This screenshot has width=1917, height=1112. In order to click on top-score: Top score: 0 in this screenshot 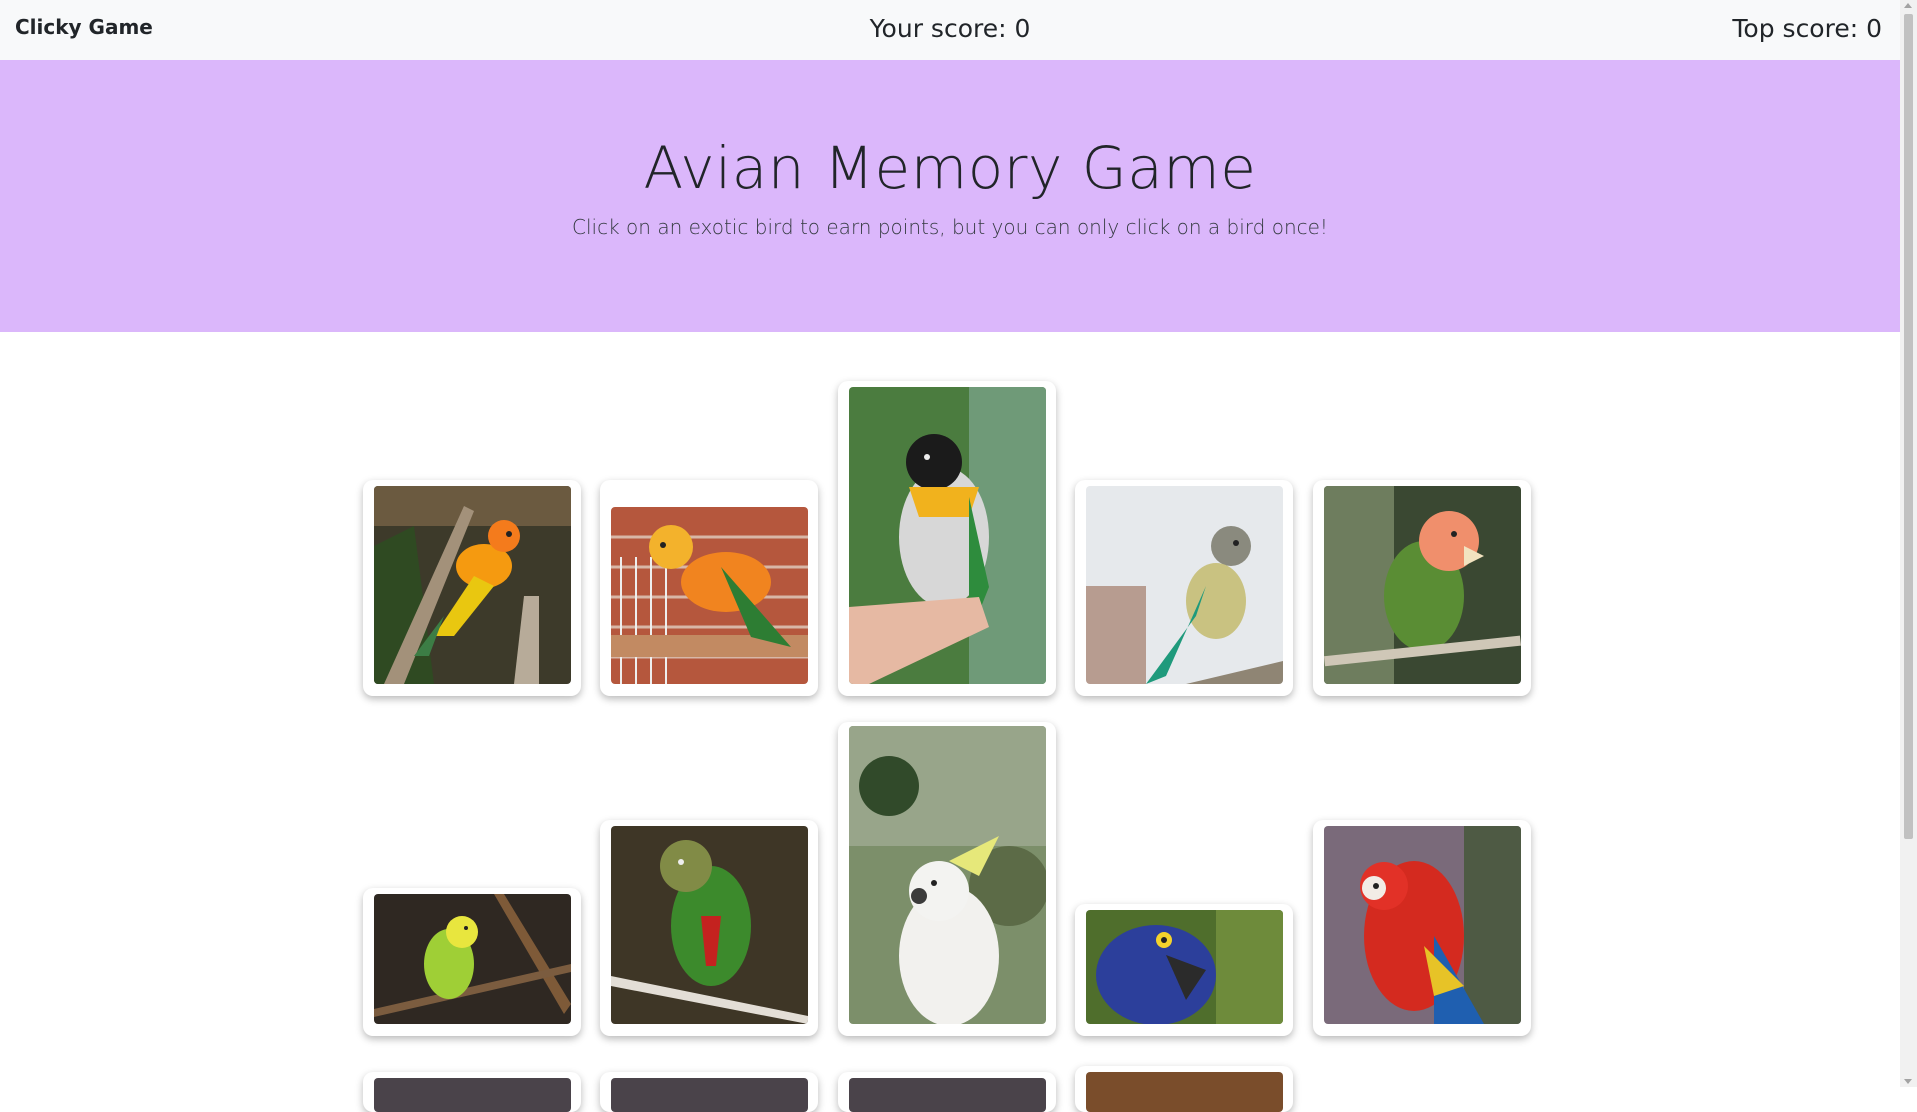, I will do `click(1807, 28)`.